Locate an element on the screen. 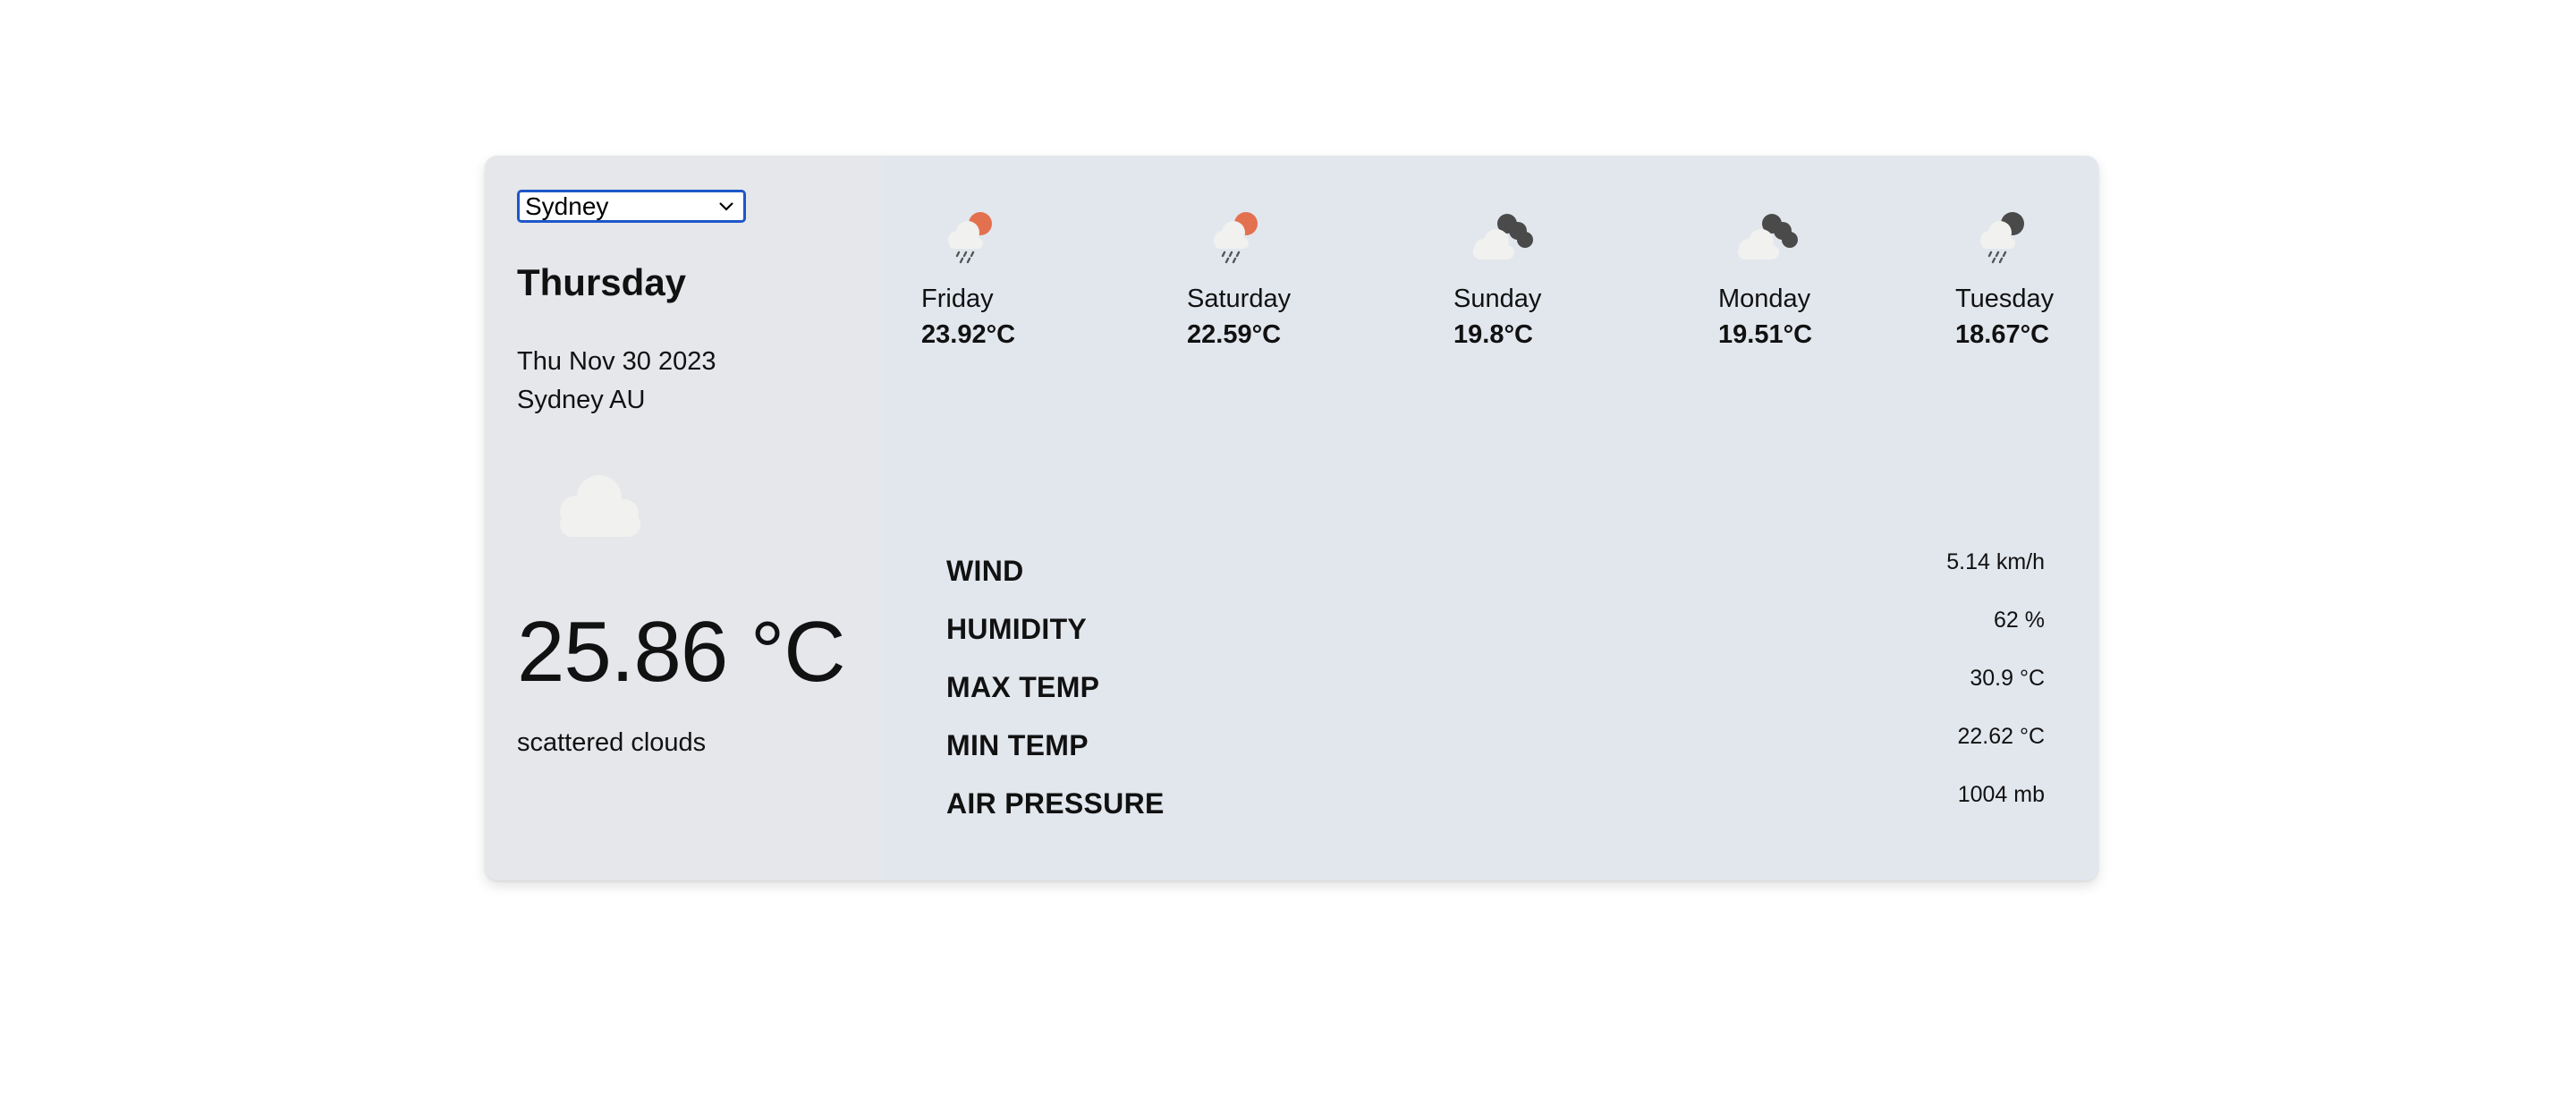 This screenshot has height=1105, width=2576. detail-value: 5.14 km/h is located at coordinates (1995, 562).